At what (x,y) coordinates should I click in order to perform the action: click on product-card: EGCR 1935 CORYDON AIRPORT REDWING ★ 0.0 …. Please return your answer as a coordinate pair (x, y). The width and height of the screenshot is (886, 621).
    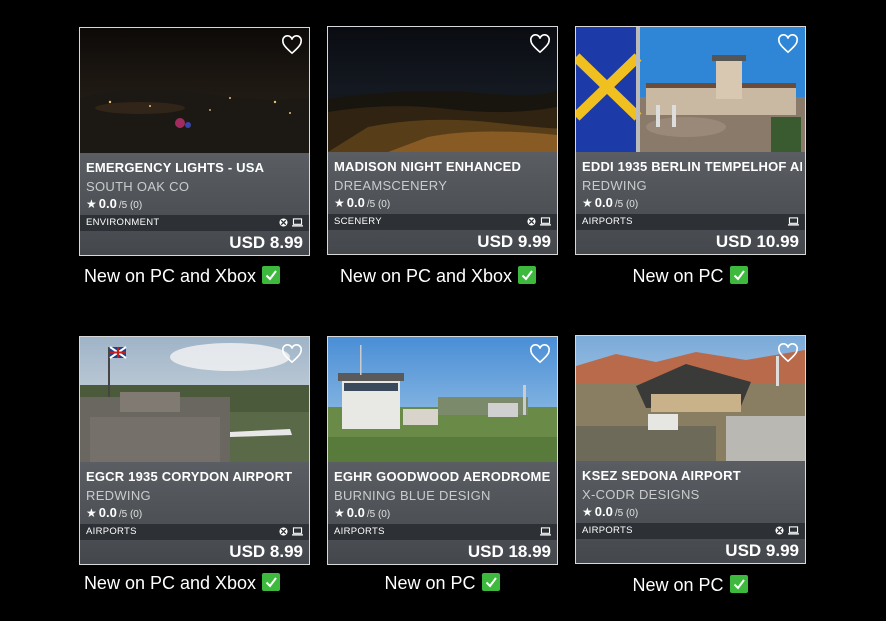
    Looking at the image, I should click on (194, 450).